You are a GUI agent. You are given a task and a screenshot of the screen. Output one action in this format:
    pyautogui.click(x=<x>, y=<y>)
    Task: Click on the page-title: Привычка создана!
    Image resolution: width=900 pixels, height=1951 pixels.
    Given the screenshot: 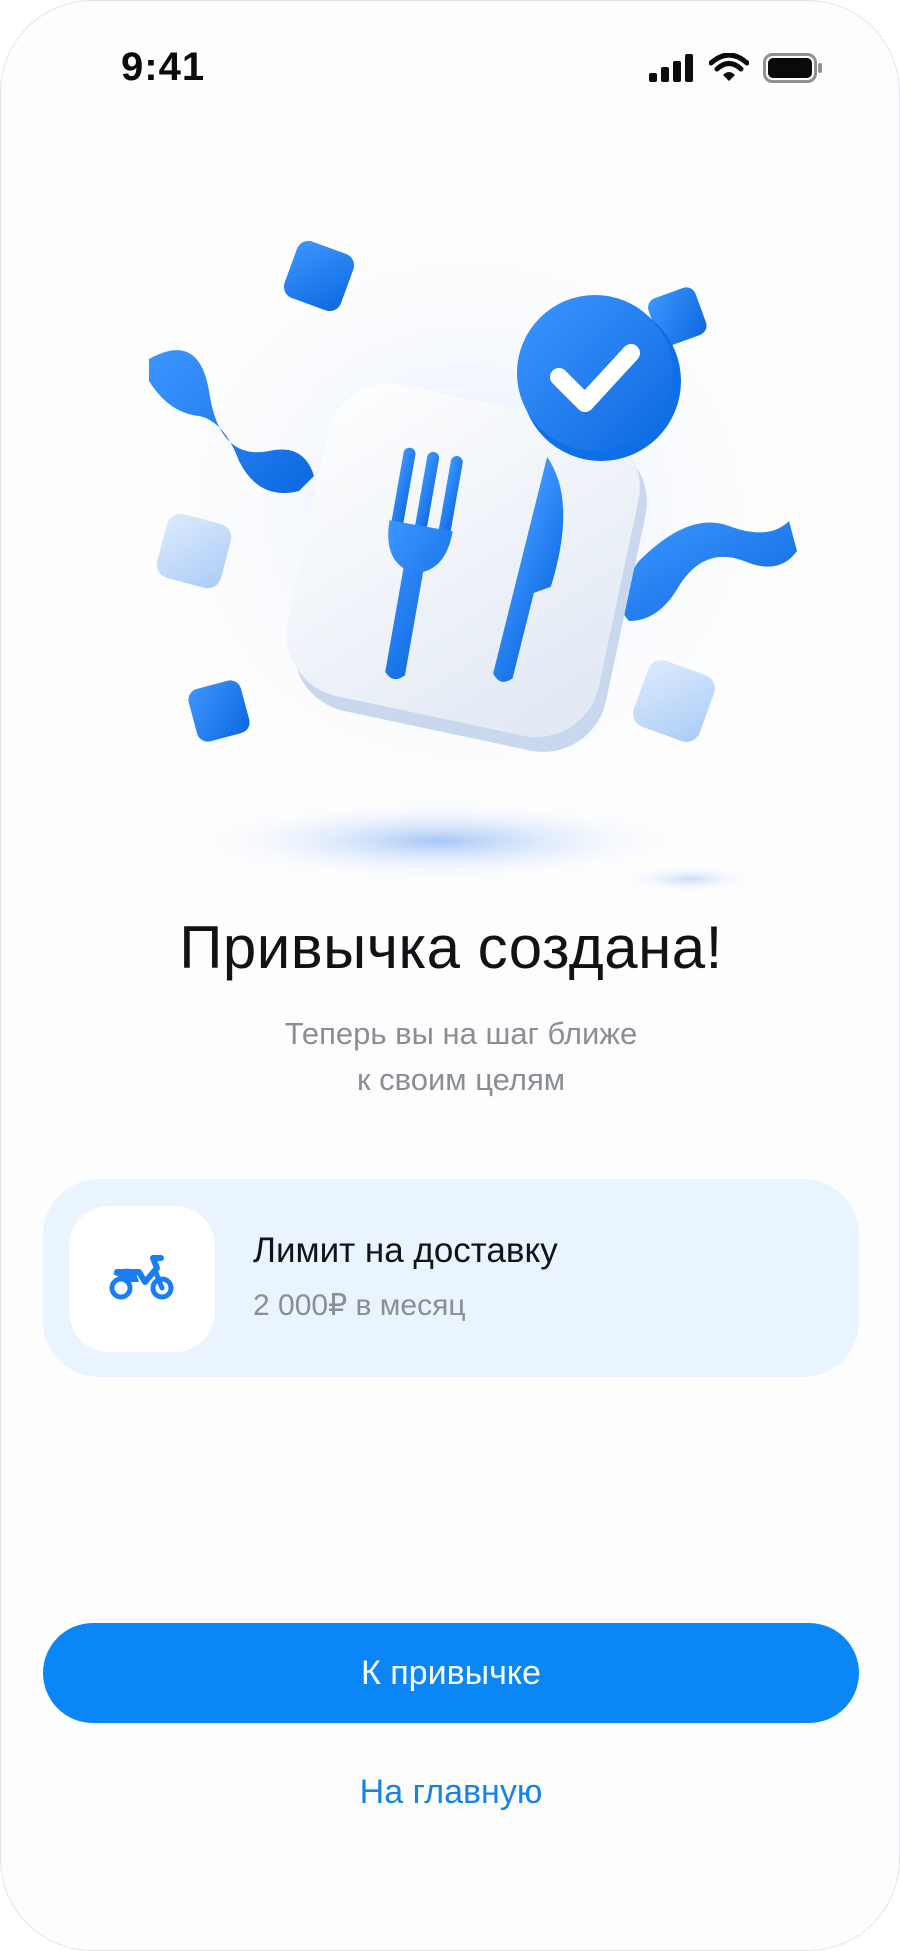 What is the action you would take?
    pyautogui.click(x=451, y=947)
    